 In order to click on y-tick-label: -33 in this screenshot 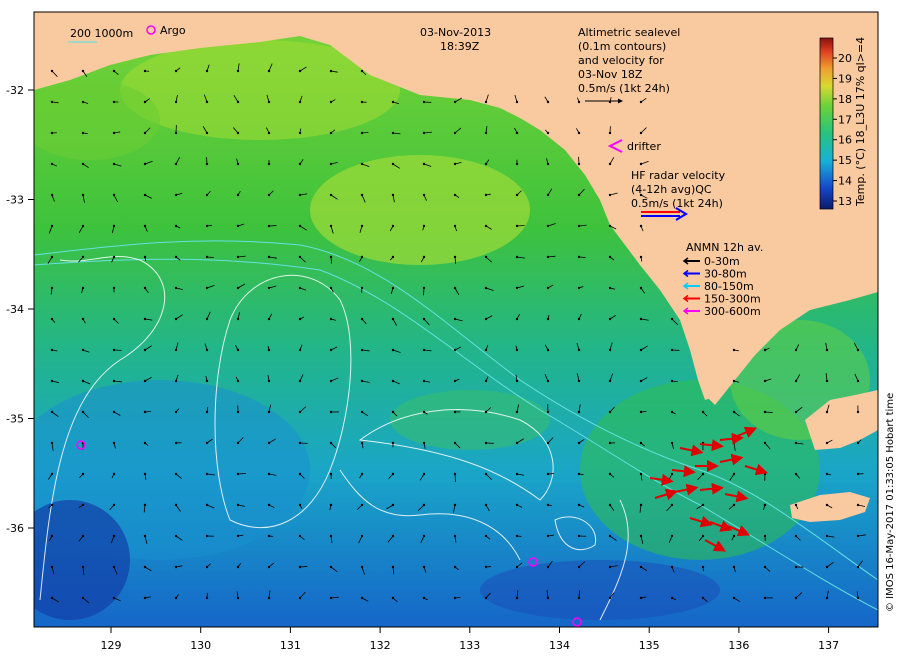, I will do `click(15, 200)`.